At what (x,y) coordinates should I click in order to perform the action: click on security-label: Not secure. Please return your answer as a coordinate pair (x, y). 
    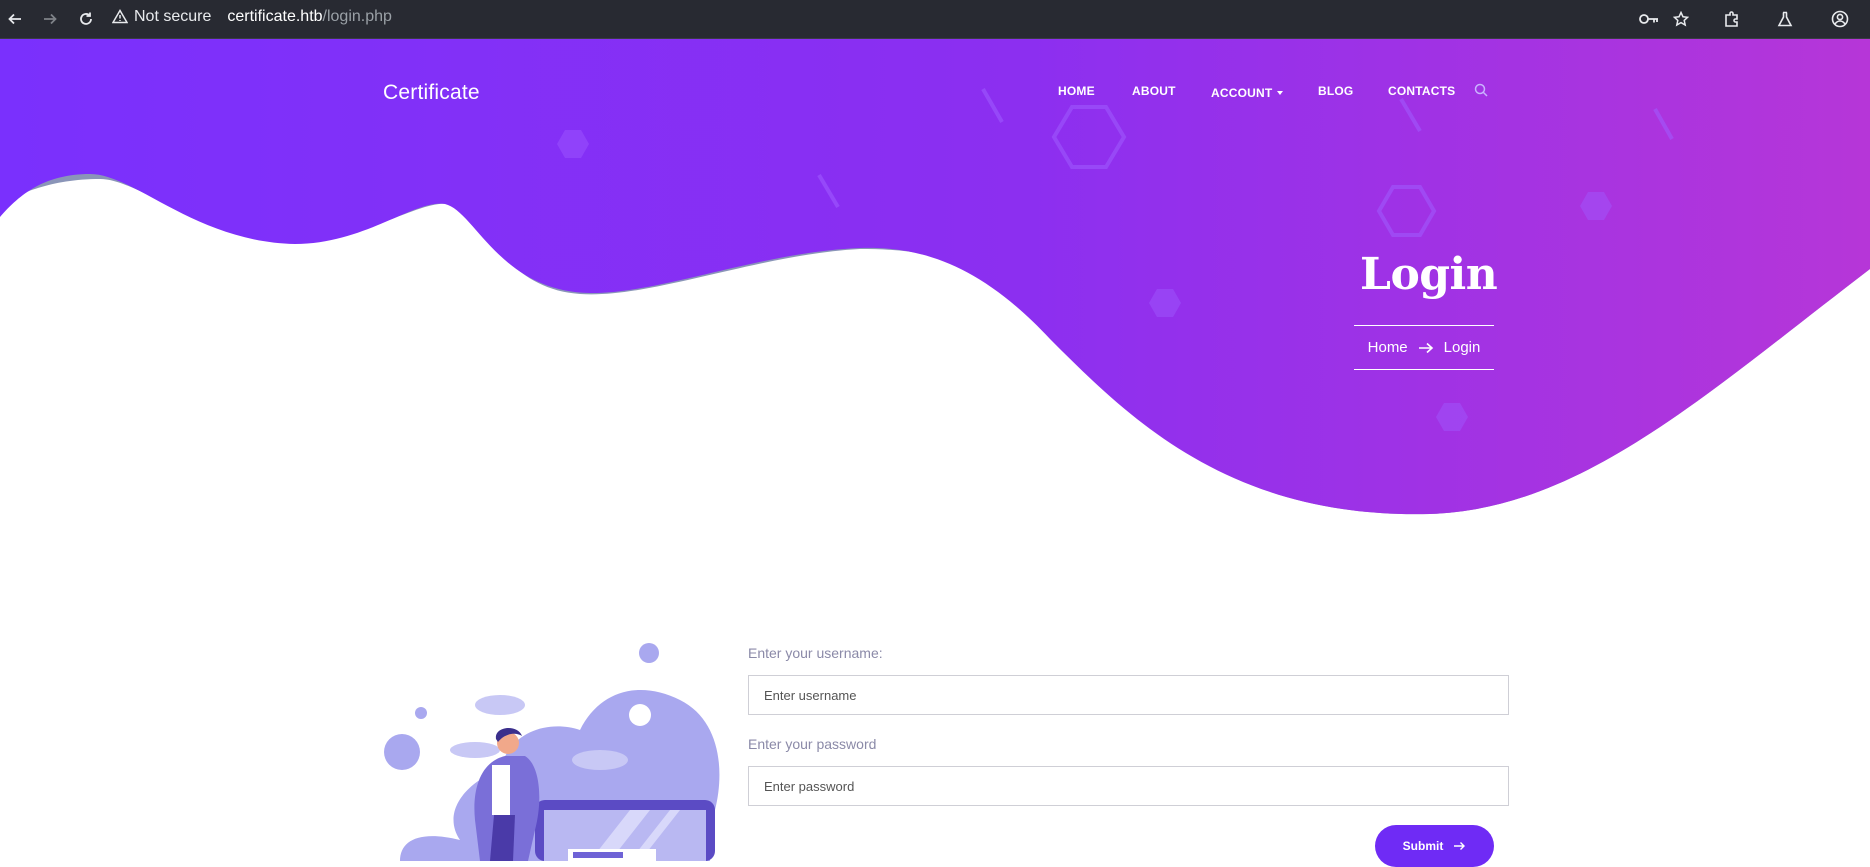
    Looking at the image, I should click on (173, 16).